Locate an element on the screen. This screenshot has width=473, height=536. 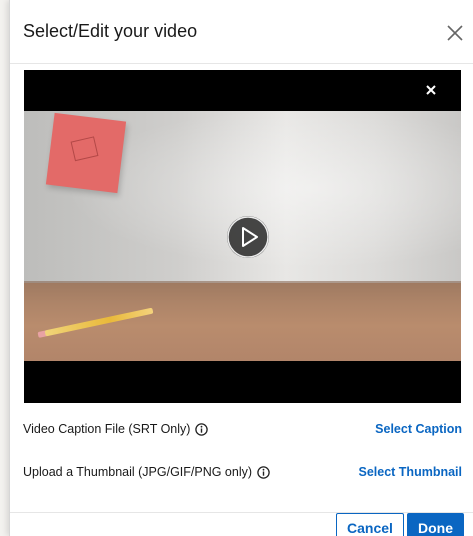
sticky-note-image is located at coordinates (86, 153).